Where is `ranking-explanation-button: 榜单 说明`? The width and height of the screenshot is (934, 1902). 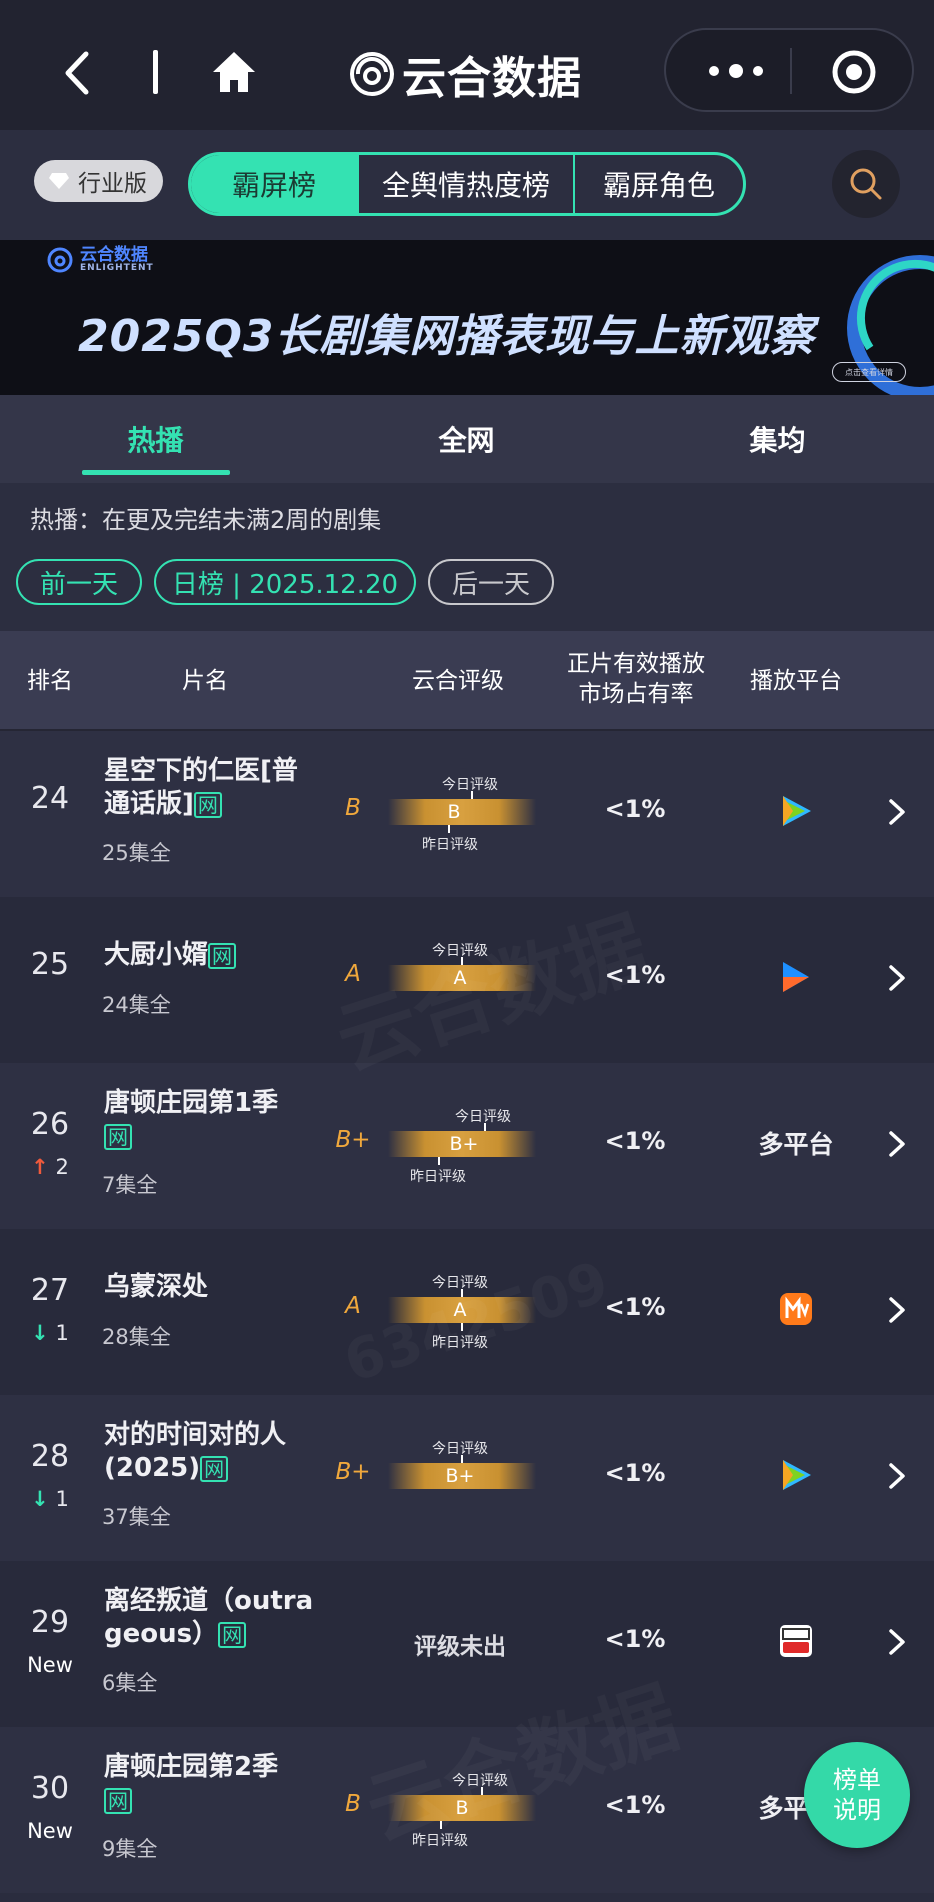 ranking-explanation-button: 榜单 说明 is located at coordinates (857, 1795).